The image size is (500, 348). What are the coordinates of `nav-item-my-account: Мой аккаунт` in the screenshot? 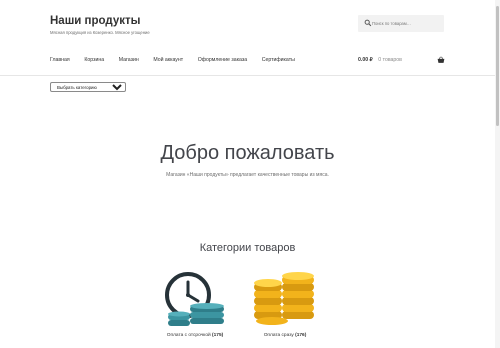 It's located at (168, 60).